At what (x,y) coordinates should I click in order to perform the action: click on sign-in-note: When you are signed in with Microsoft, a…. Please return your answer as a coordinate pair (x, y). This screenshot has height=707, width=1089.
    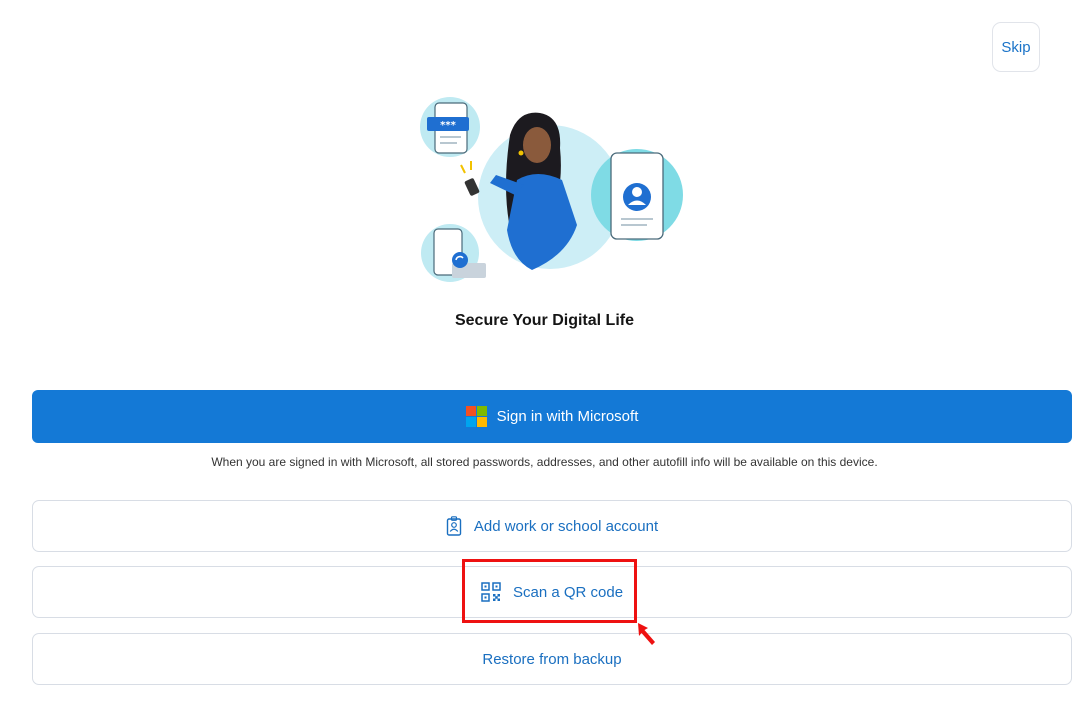
    Looking at the image, I should click on (544, 462).